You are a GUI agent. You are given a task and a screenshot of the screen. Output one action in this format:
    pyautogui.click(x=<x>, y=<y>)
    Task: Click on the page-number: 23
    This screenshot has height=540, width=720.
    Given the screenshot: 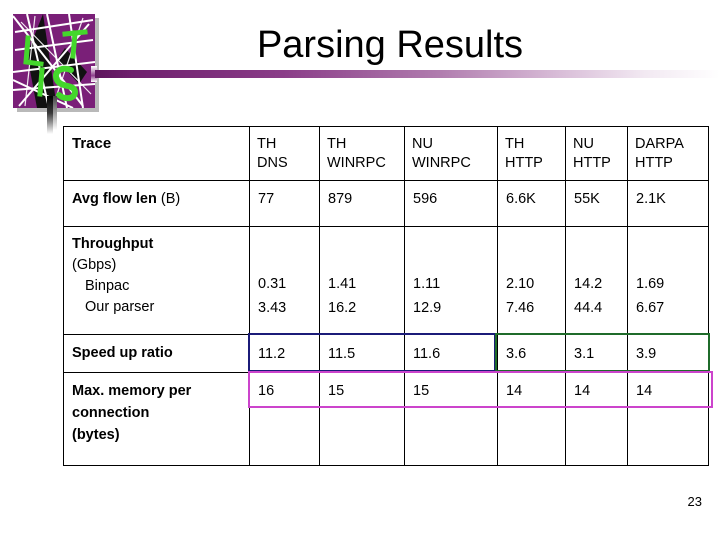 What is the action you would take?
    pyautogui.click(x=694, y=501)
    